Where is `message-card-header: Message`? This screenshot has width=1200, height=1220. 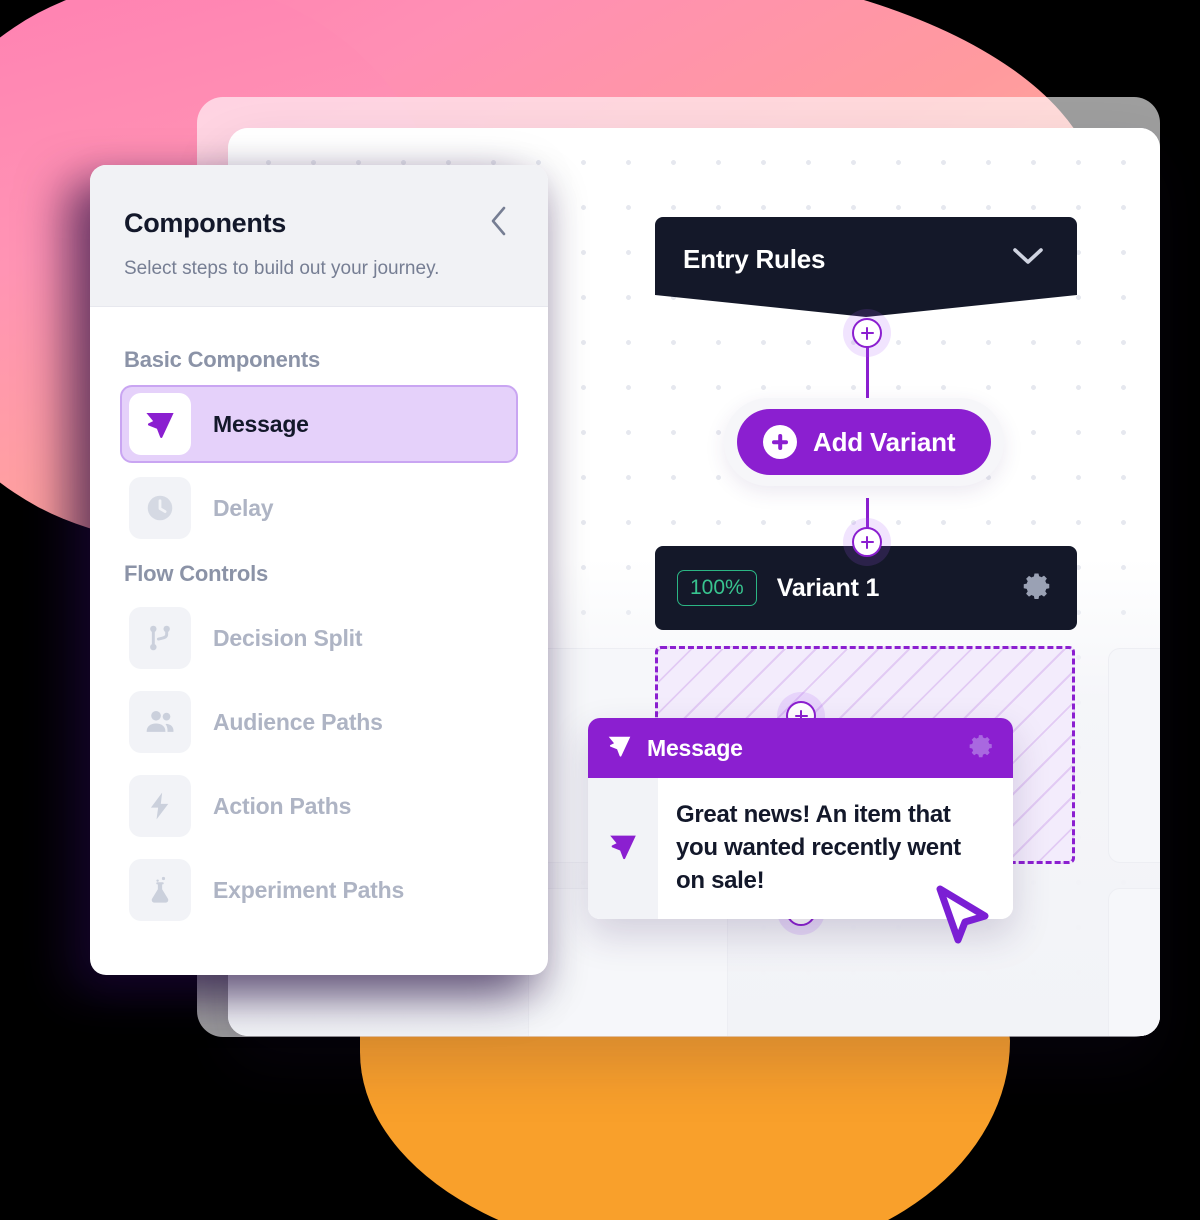
message-card-header: Message is located at coordinates (800, 748).